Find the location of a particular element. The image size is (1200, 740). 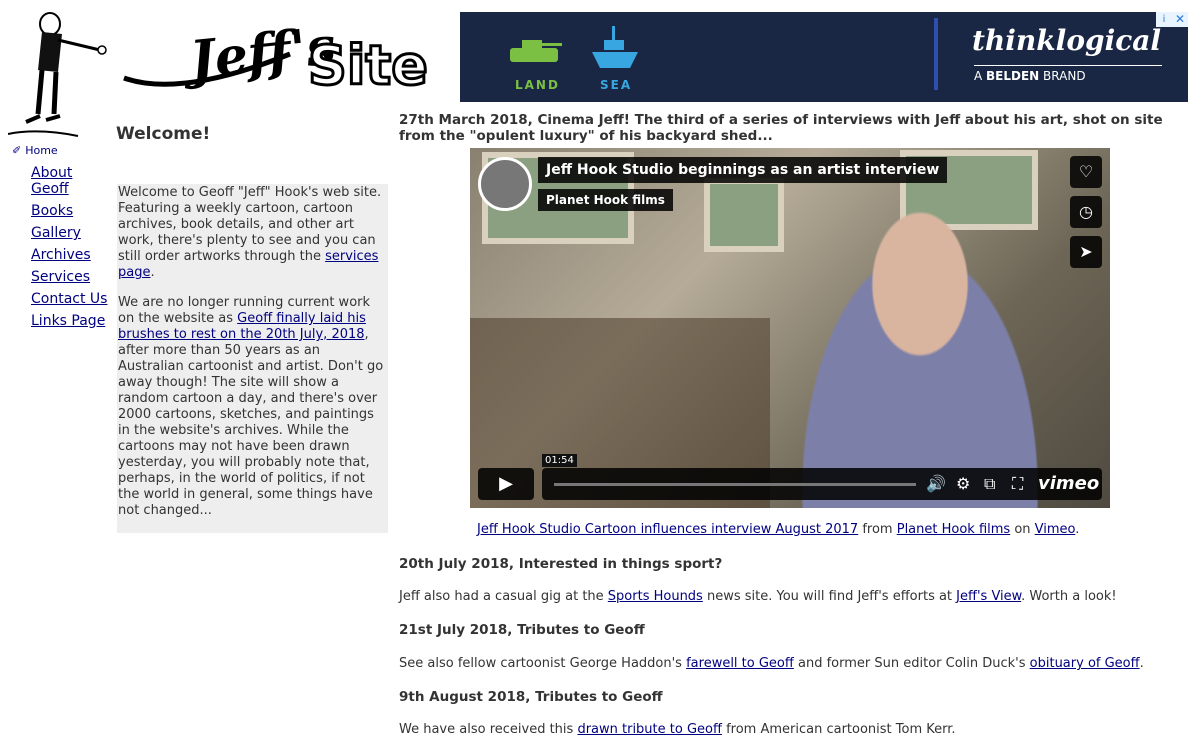

video-channel: Planet Hook films is located at coordinates (605, 200).